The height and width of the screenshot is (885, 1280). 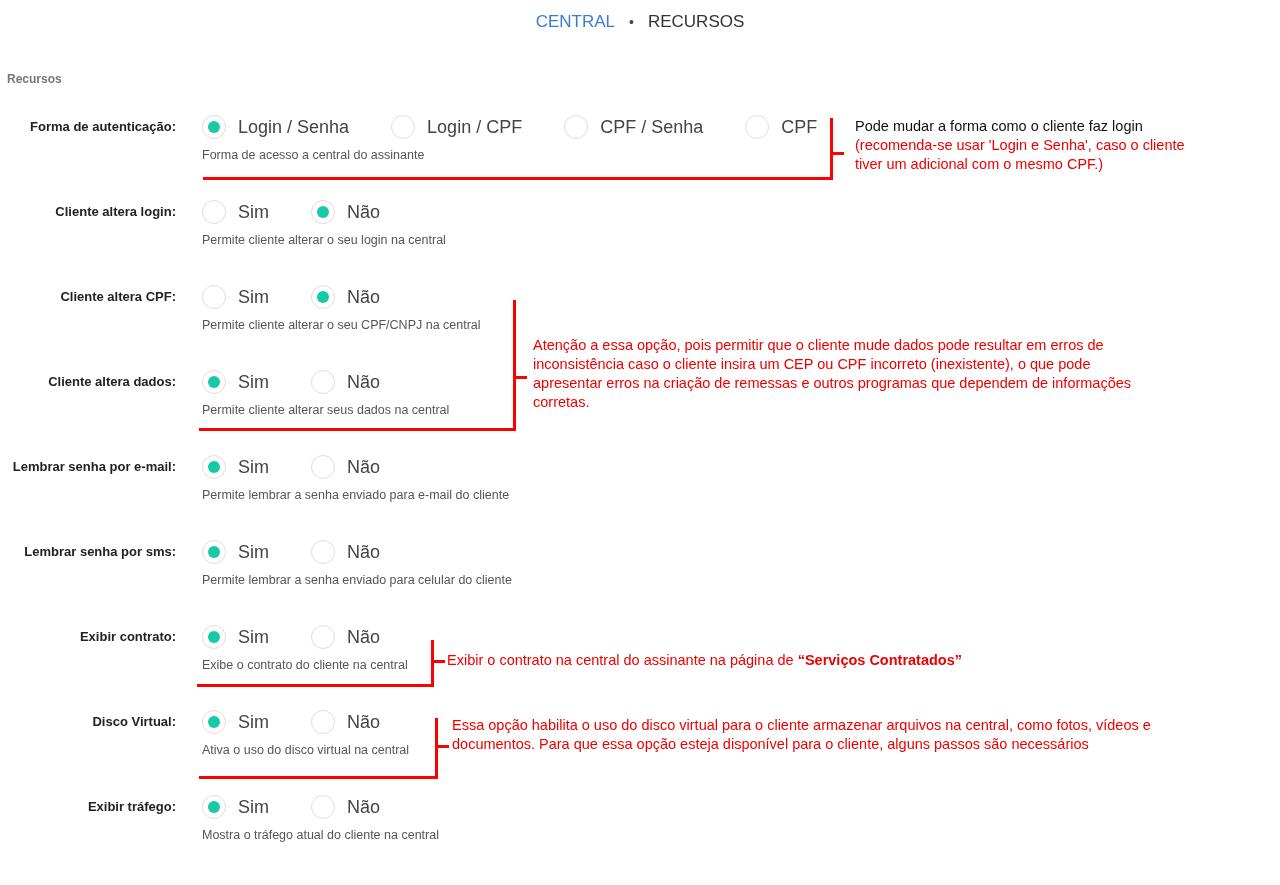 What do you see at coordinates (357, 580) in the screenshot?
I see `field-hint: Permite lembrar a senha enviado para celular do cliente` at bounding box center [357, 580].